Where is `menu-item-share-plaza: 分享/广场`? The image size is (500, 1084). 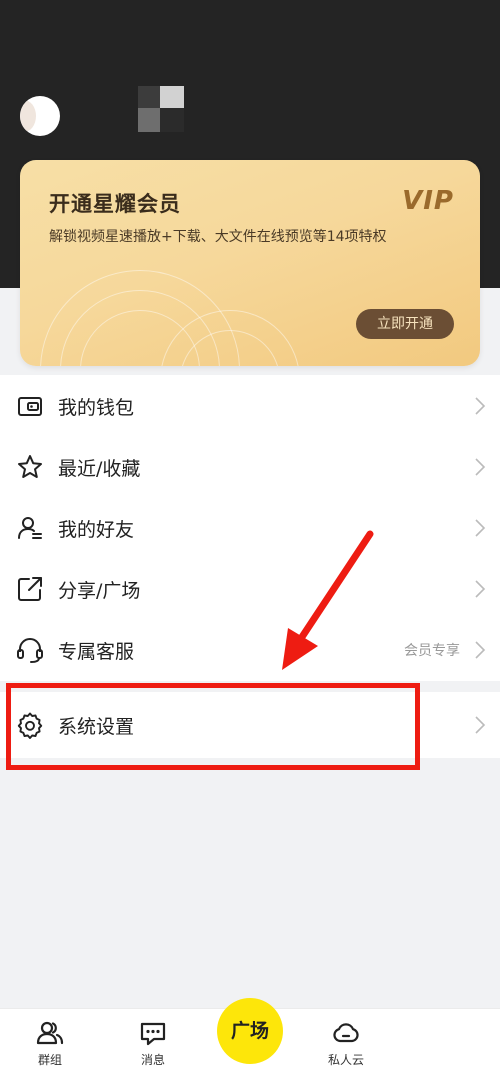 menu-item-share-plaza: 分享/广场 is located at coordinates (250, 588).